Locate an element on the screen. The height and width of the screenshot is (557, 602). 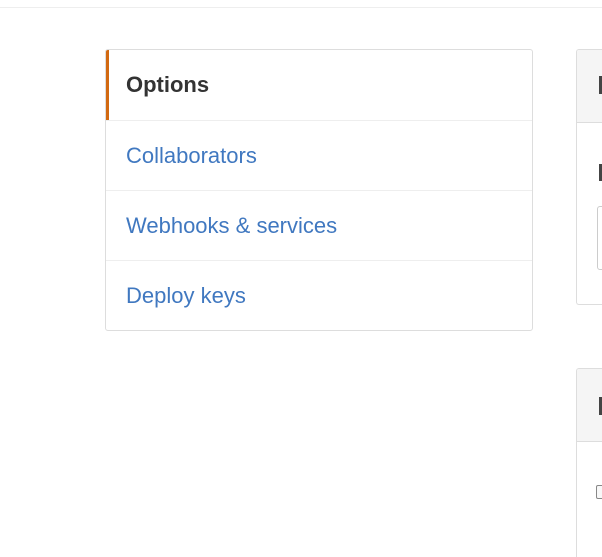
menu-item-deploy-keys: Deploy keys is located at coordinates (319, 295).